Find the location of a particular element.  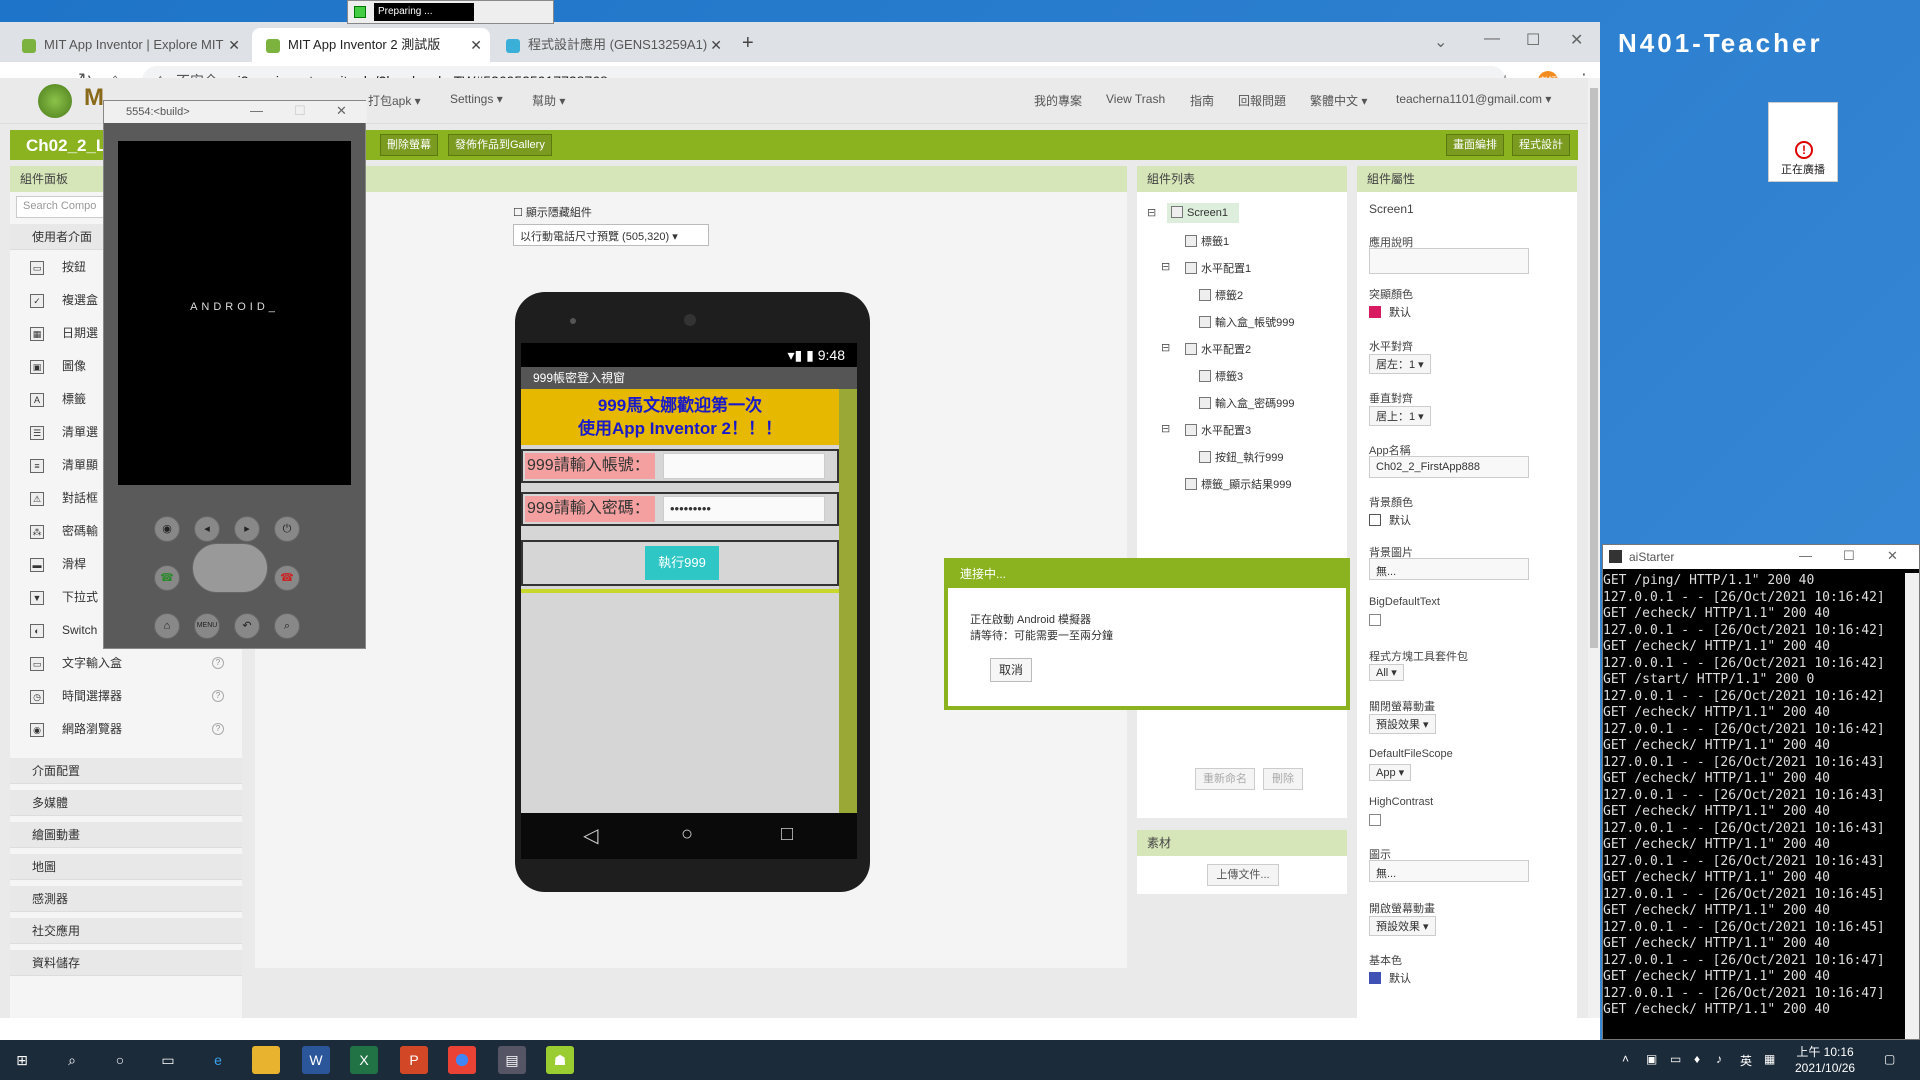

tab-search-icon: ⌄ is located at coordinates (1440, 42).